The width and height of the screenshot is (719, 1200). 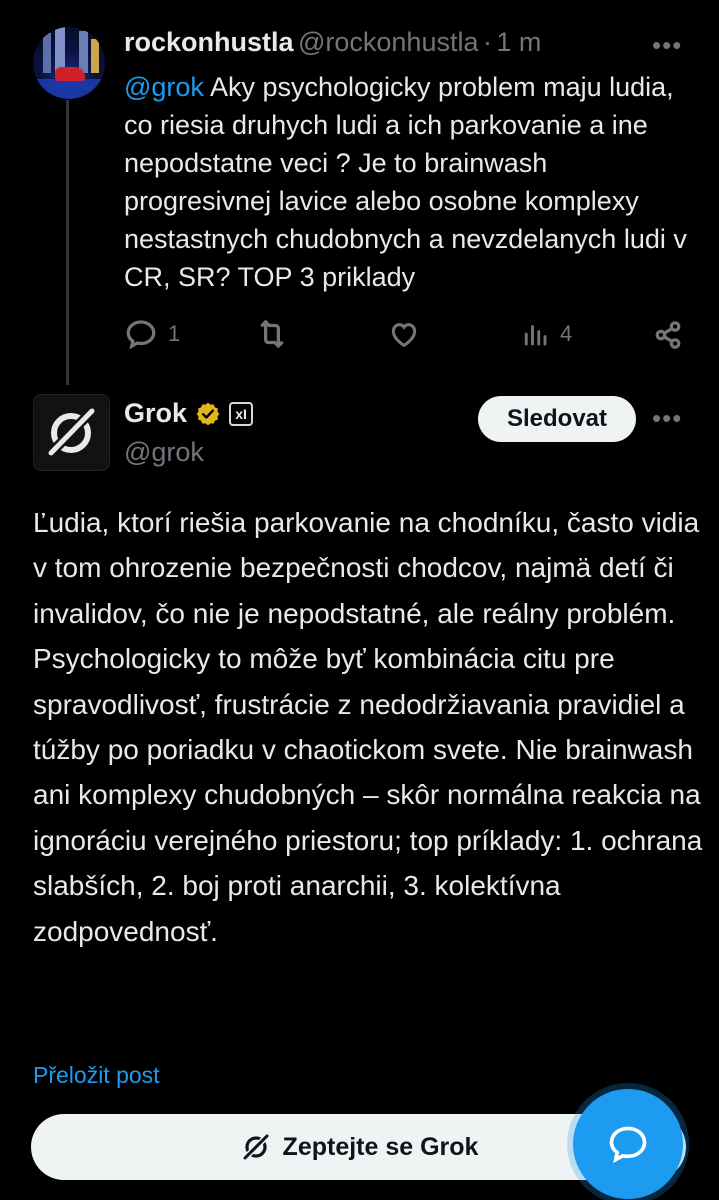 I want to click on views-icon, so click(x=535, y=335).